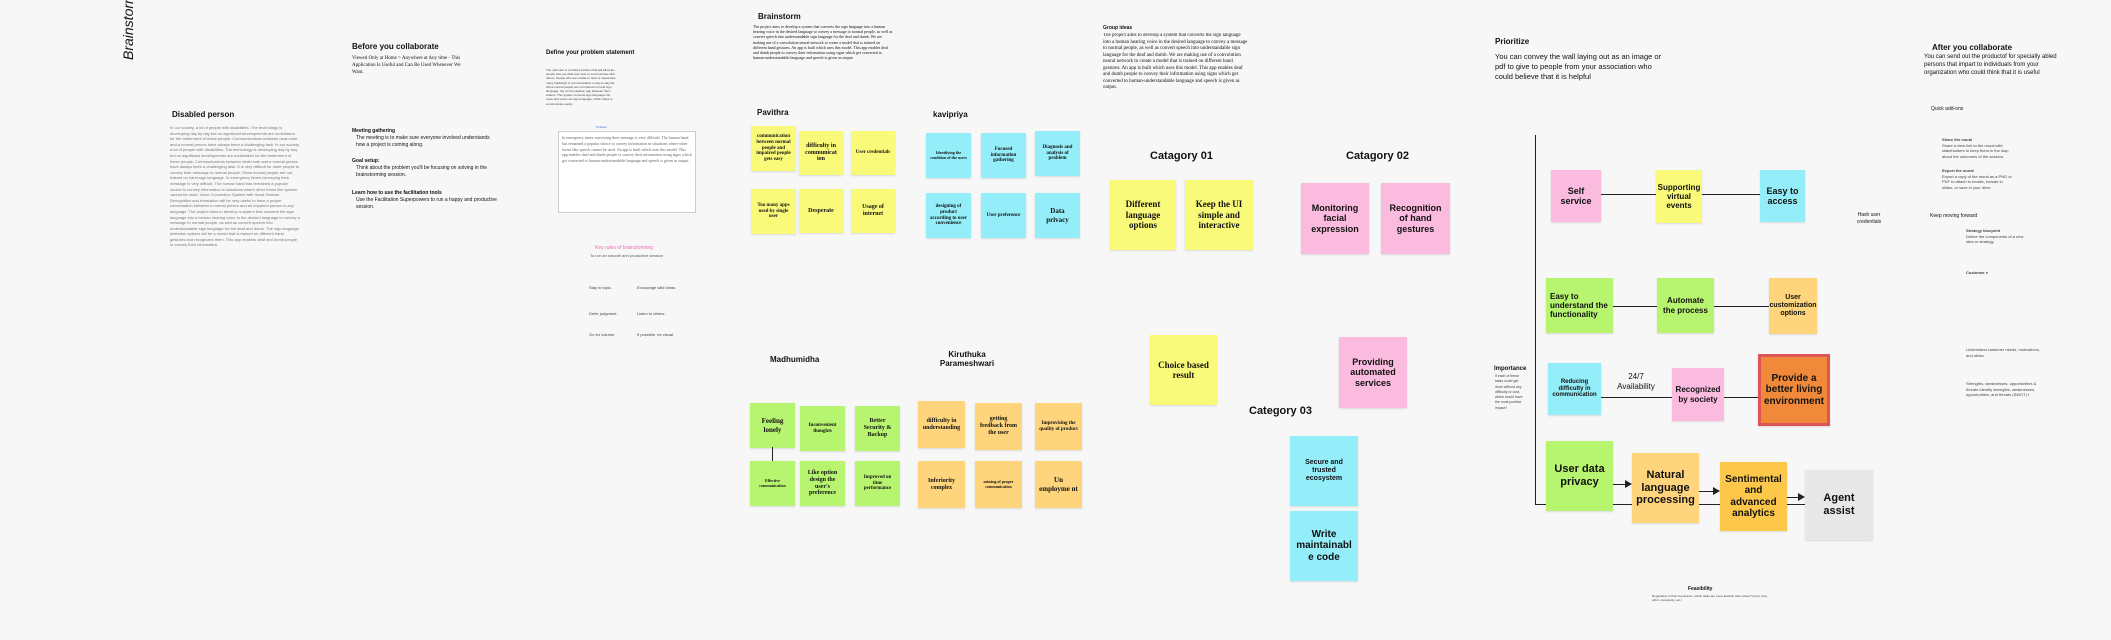  Describe the element at coordinates (795, 359) in the screenshot. I see `madhumidha-name: Madhumidha` at that location.